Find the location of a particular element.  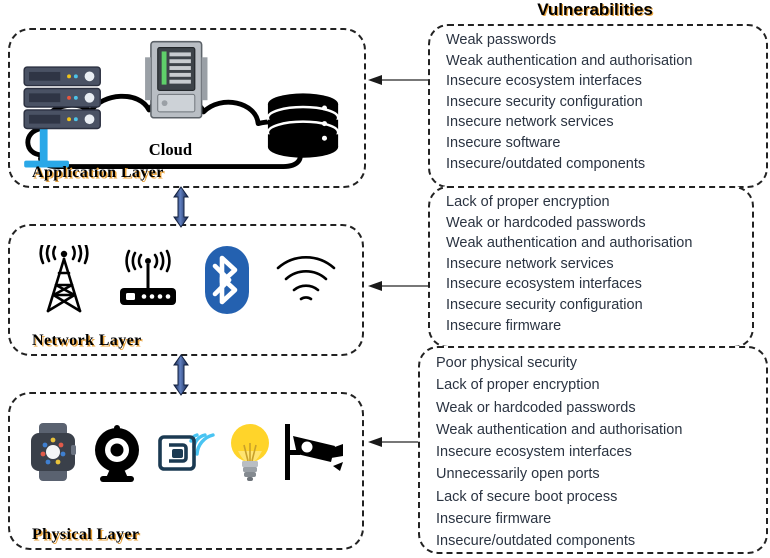

arrow-to-physical-layer is located at coordinates (395, 442).